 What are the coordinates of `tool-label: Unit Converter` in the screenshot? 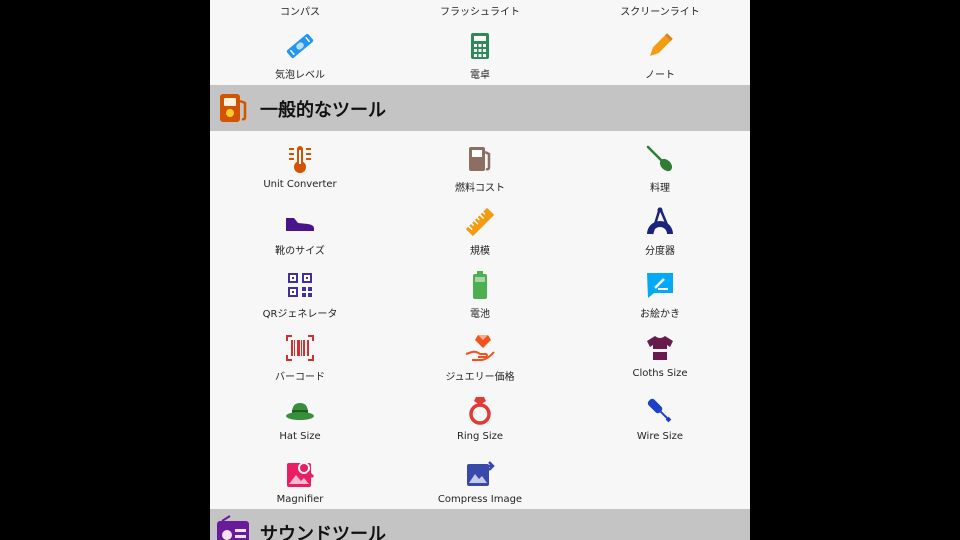 It's located at (300, 184).